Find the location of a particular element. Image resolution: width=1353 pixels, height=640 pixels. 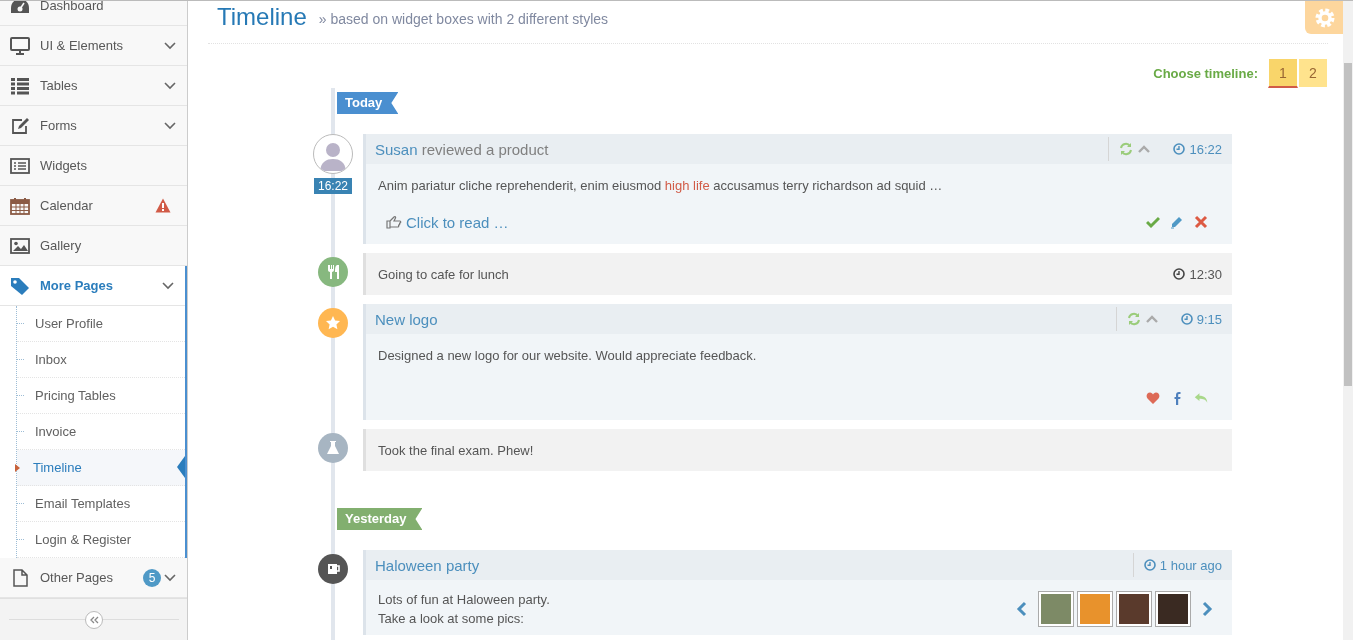

nav-item: UI & Elements is located at coordinates (93, 46).